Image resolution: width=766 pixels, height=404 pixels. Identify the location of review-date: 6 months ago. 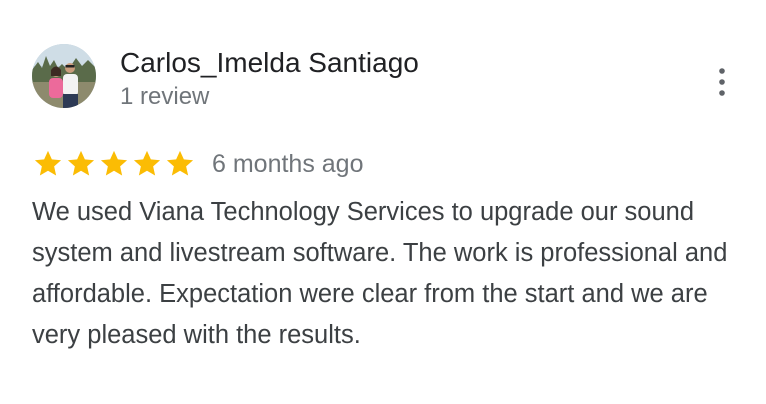
(288, 164).